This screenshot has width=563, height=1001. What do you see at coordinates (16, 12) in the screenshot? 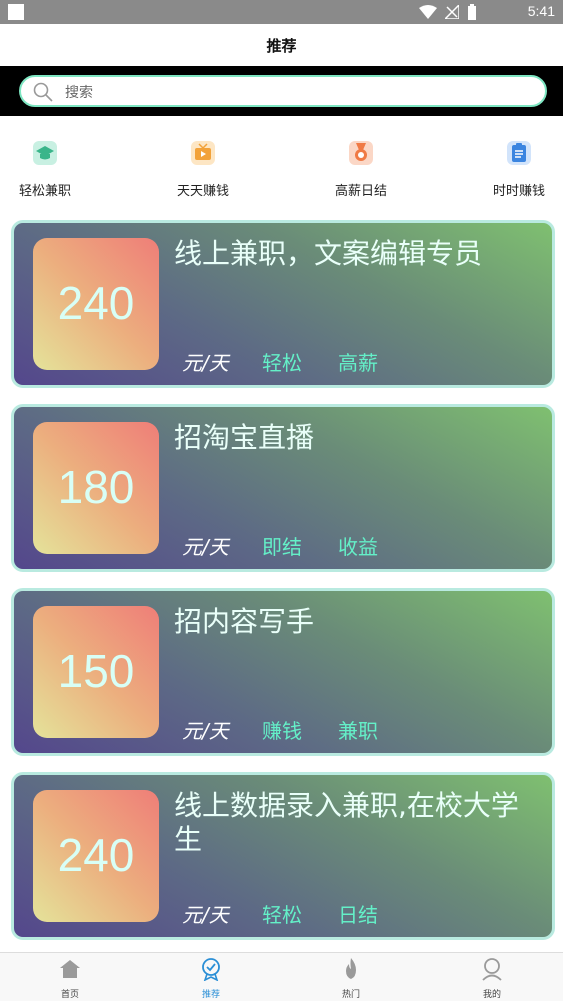
I see `notification-icon` at bounding box center [16, 12].